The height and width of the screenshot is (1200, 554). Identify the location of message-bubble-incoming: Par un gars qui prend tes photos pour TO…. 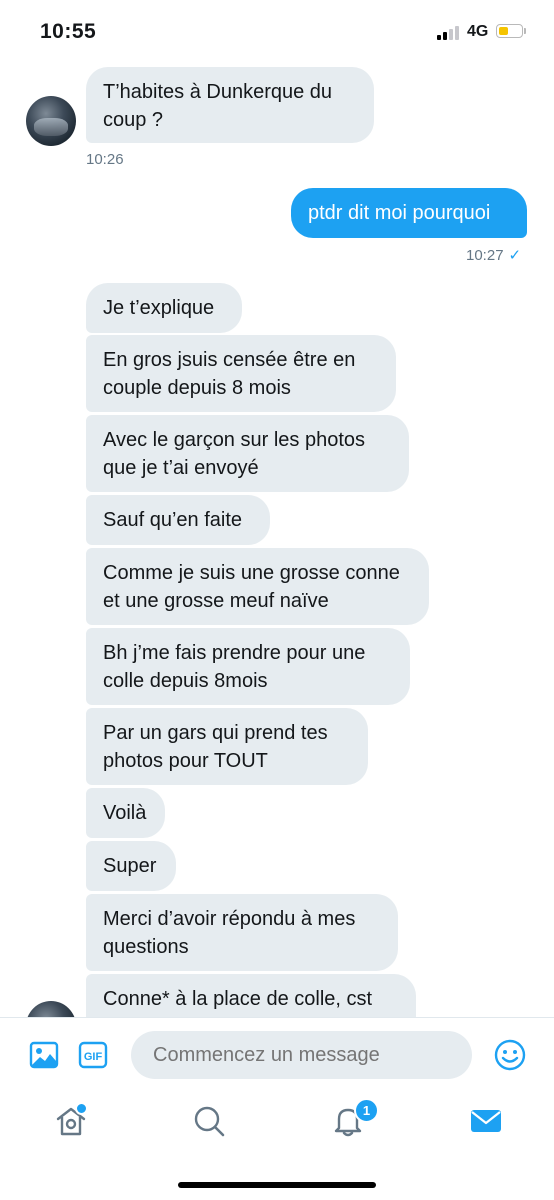
(227, 746).